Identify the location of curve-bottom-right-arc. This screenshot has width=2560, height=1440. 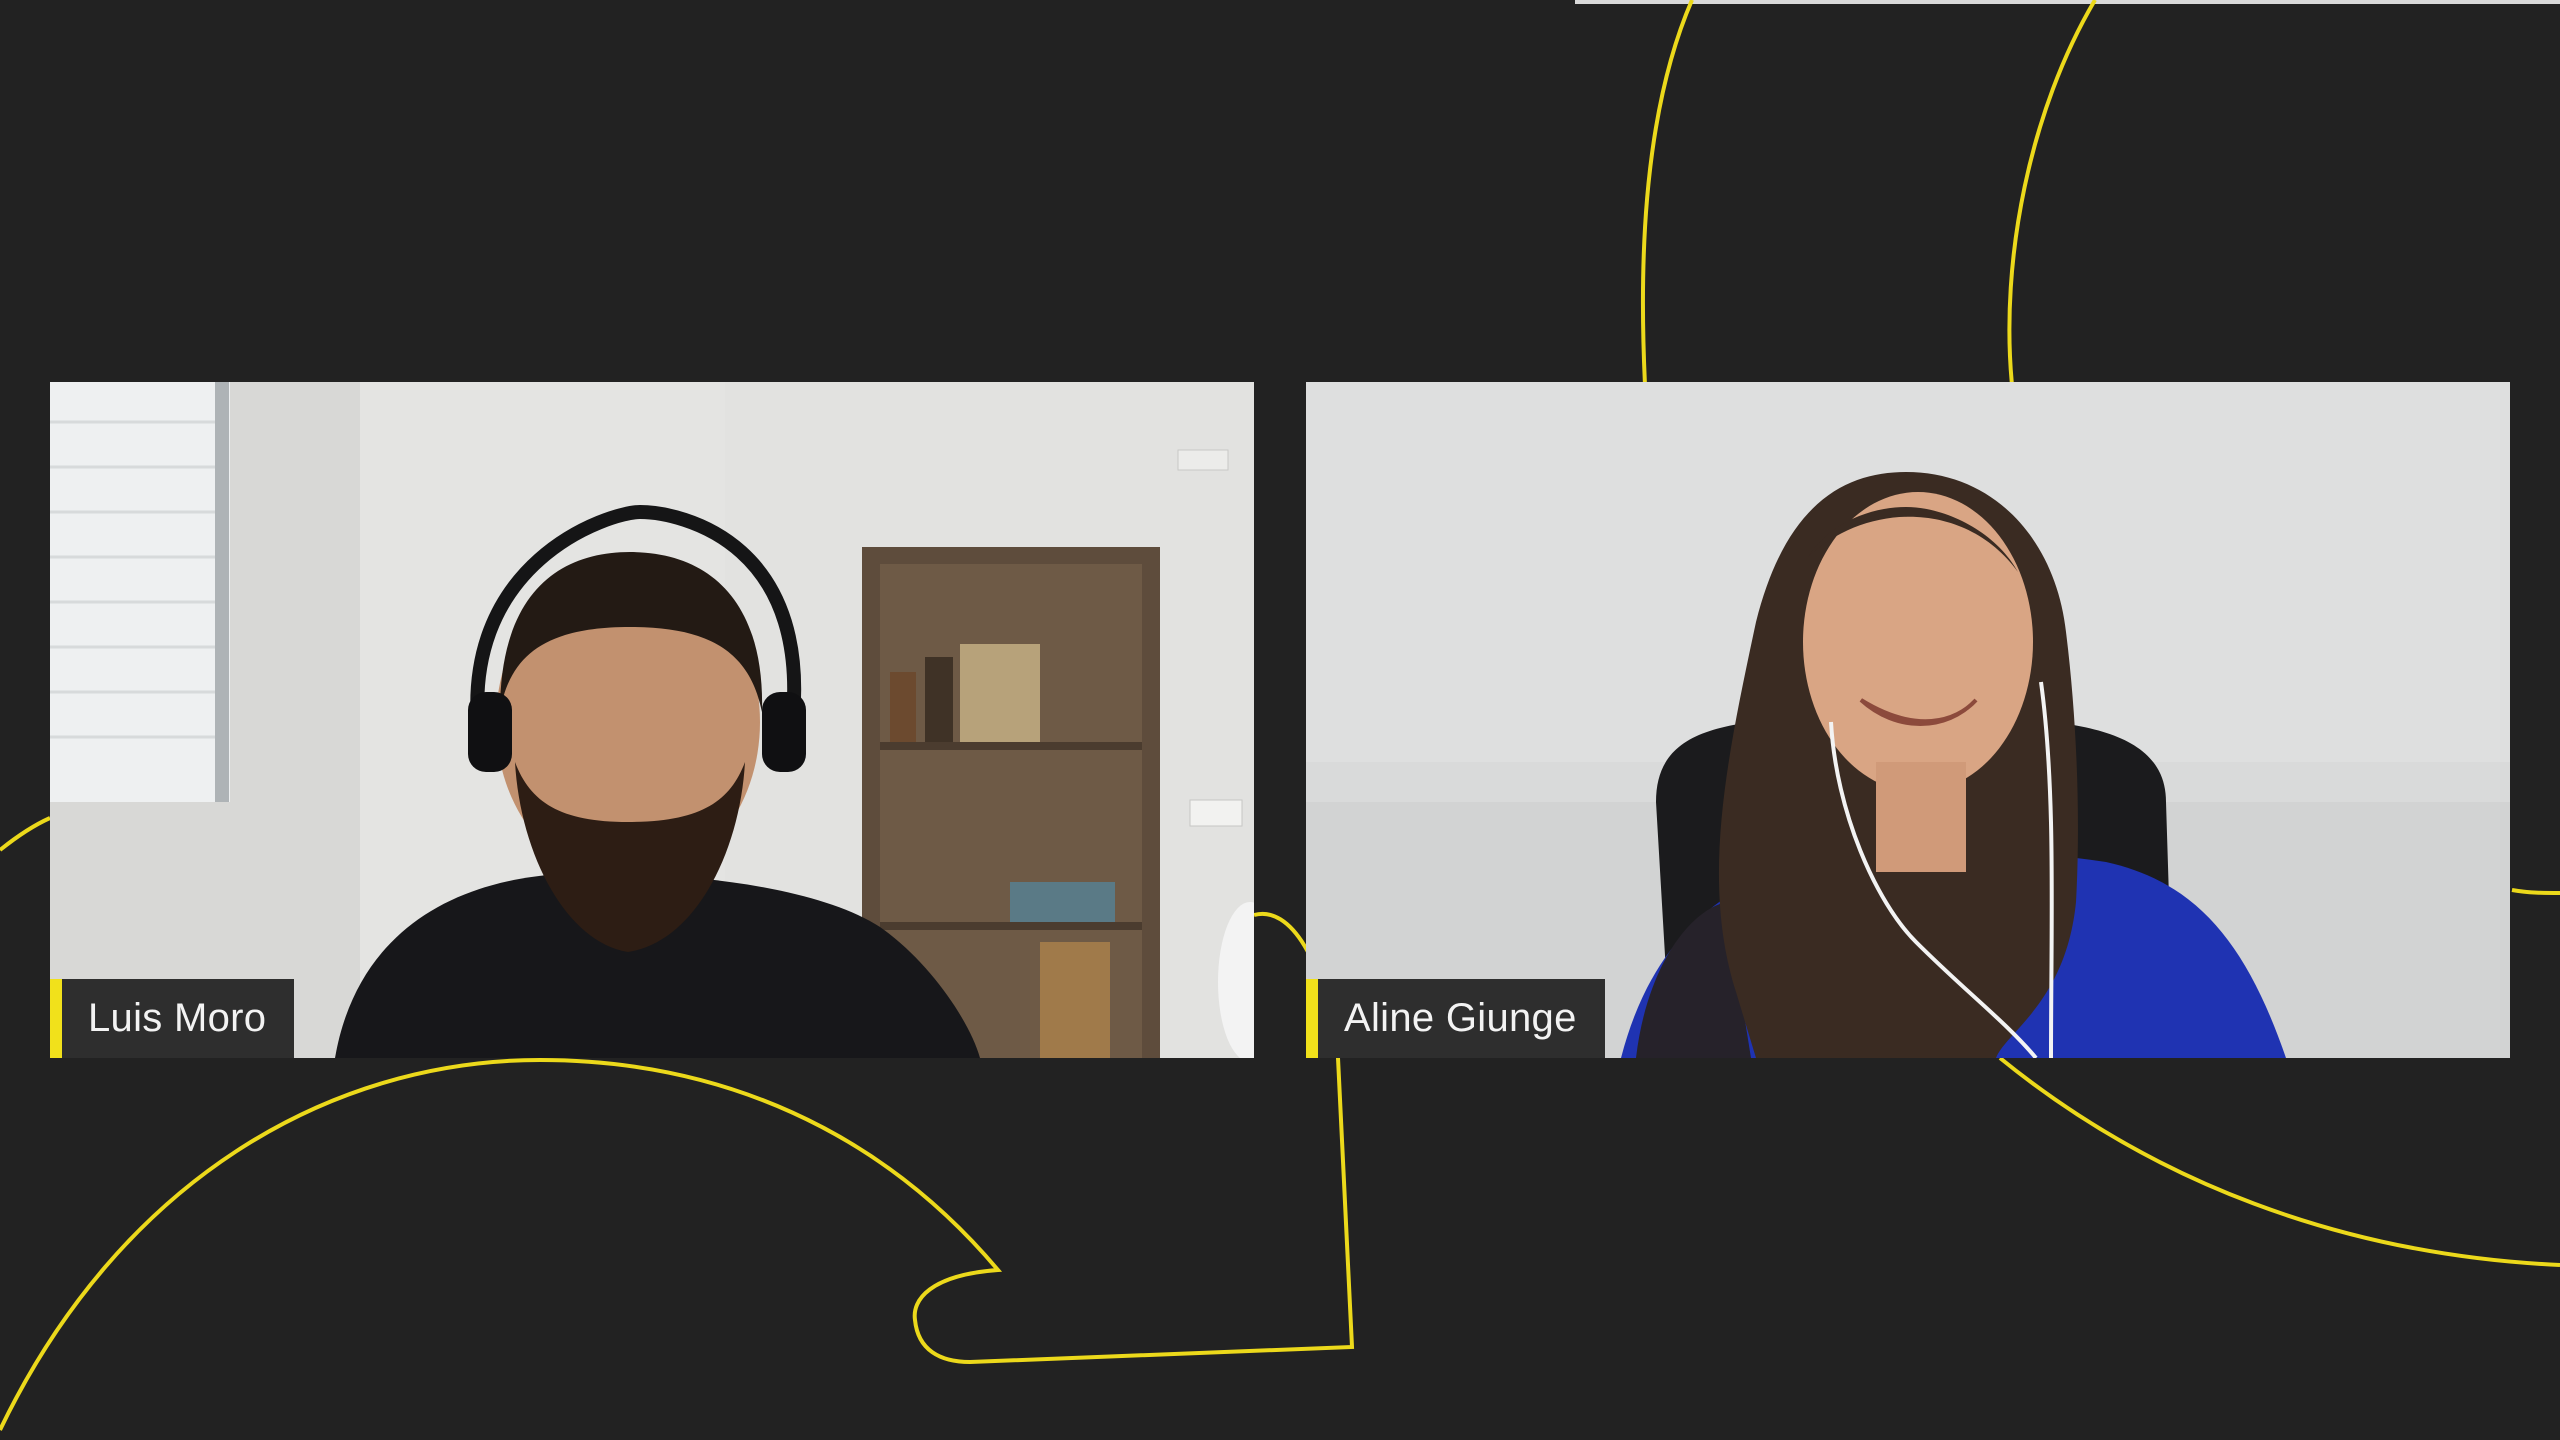
(2279, 1161).